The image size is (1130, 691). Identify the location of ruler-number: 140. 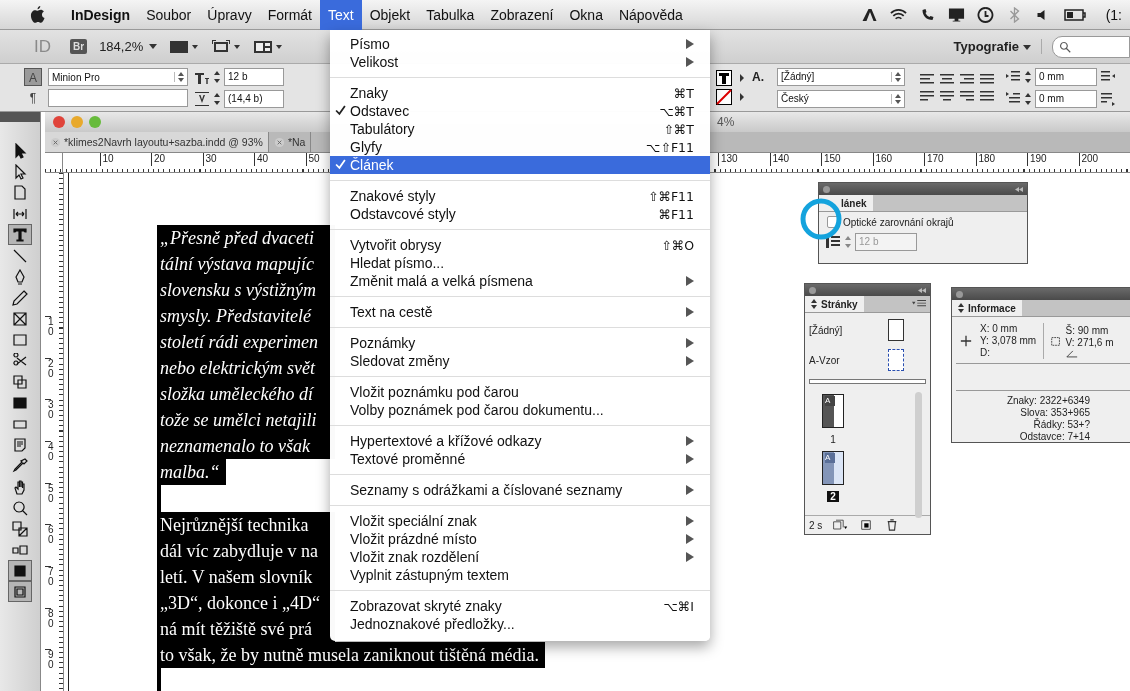
(795, 159).